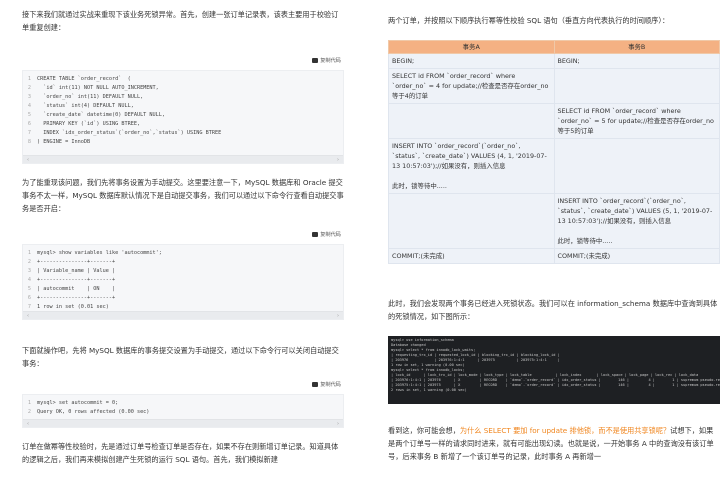  I want to click on line-number: 8, so click(29, 142).